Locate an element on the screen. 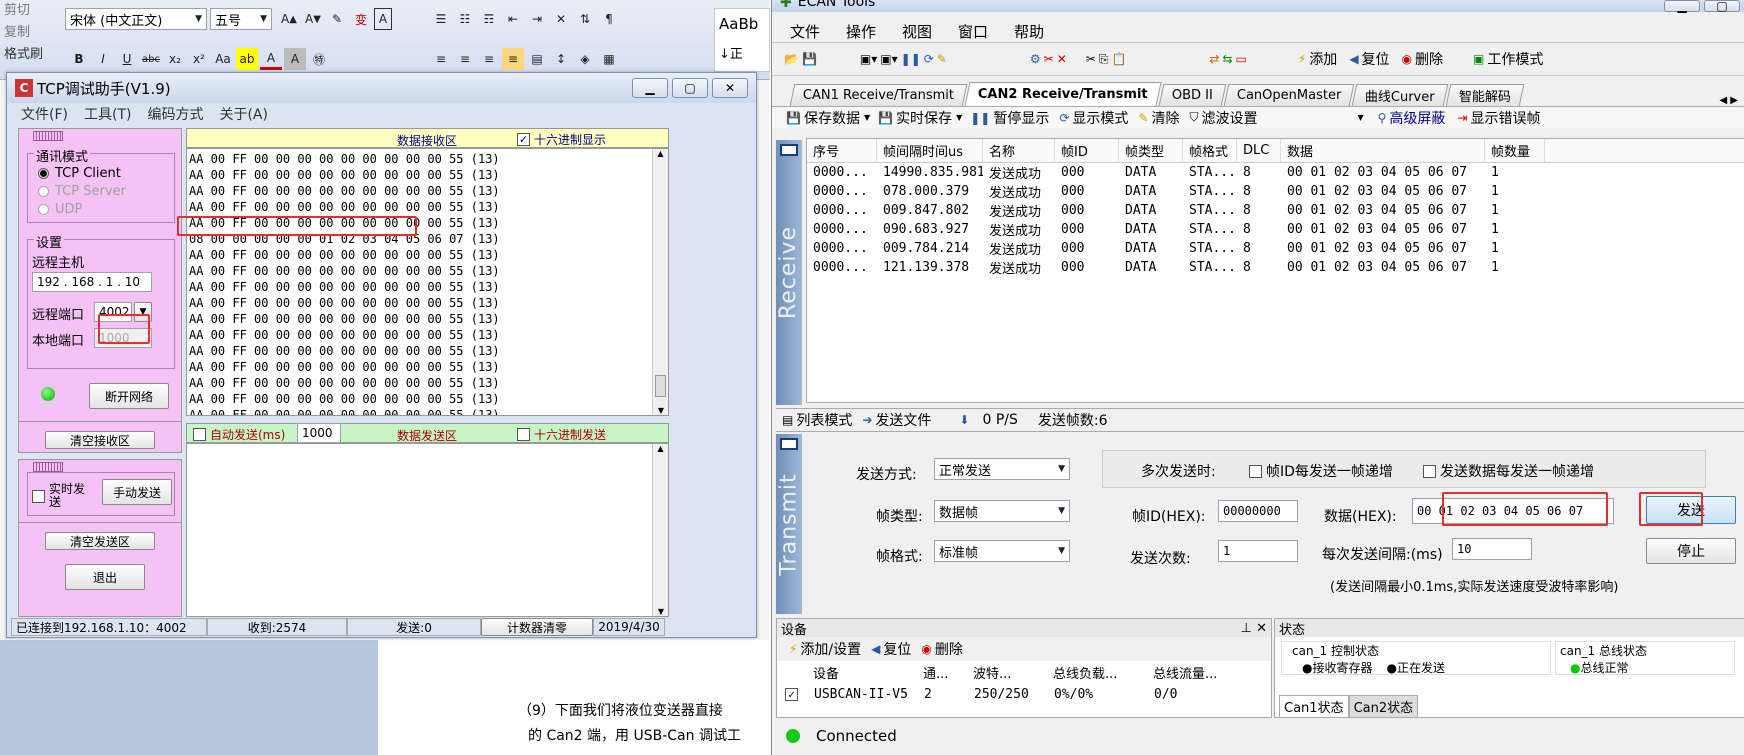 The height and width of the screenshot is (755, 1744). list-mode-button: 列表模式 is located at coordinates (824, 420).